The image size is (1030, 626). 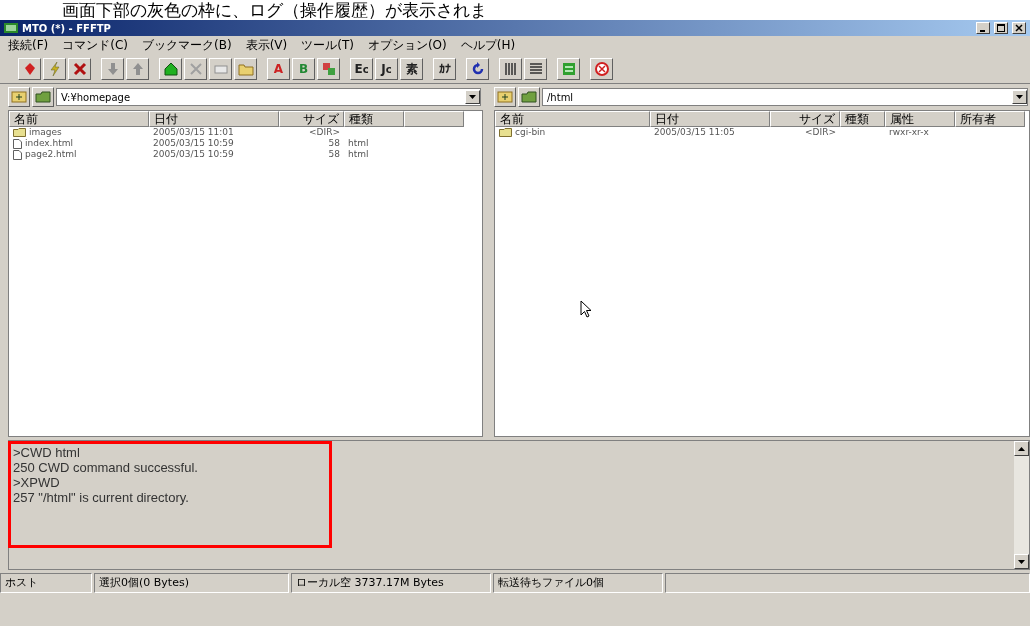 What do you see at coordinates (193, 132) in the screenshot?
I see `table-cell: 2005/03/15 11:01` at bounding box center [193, 132].